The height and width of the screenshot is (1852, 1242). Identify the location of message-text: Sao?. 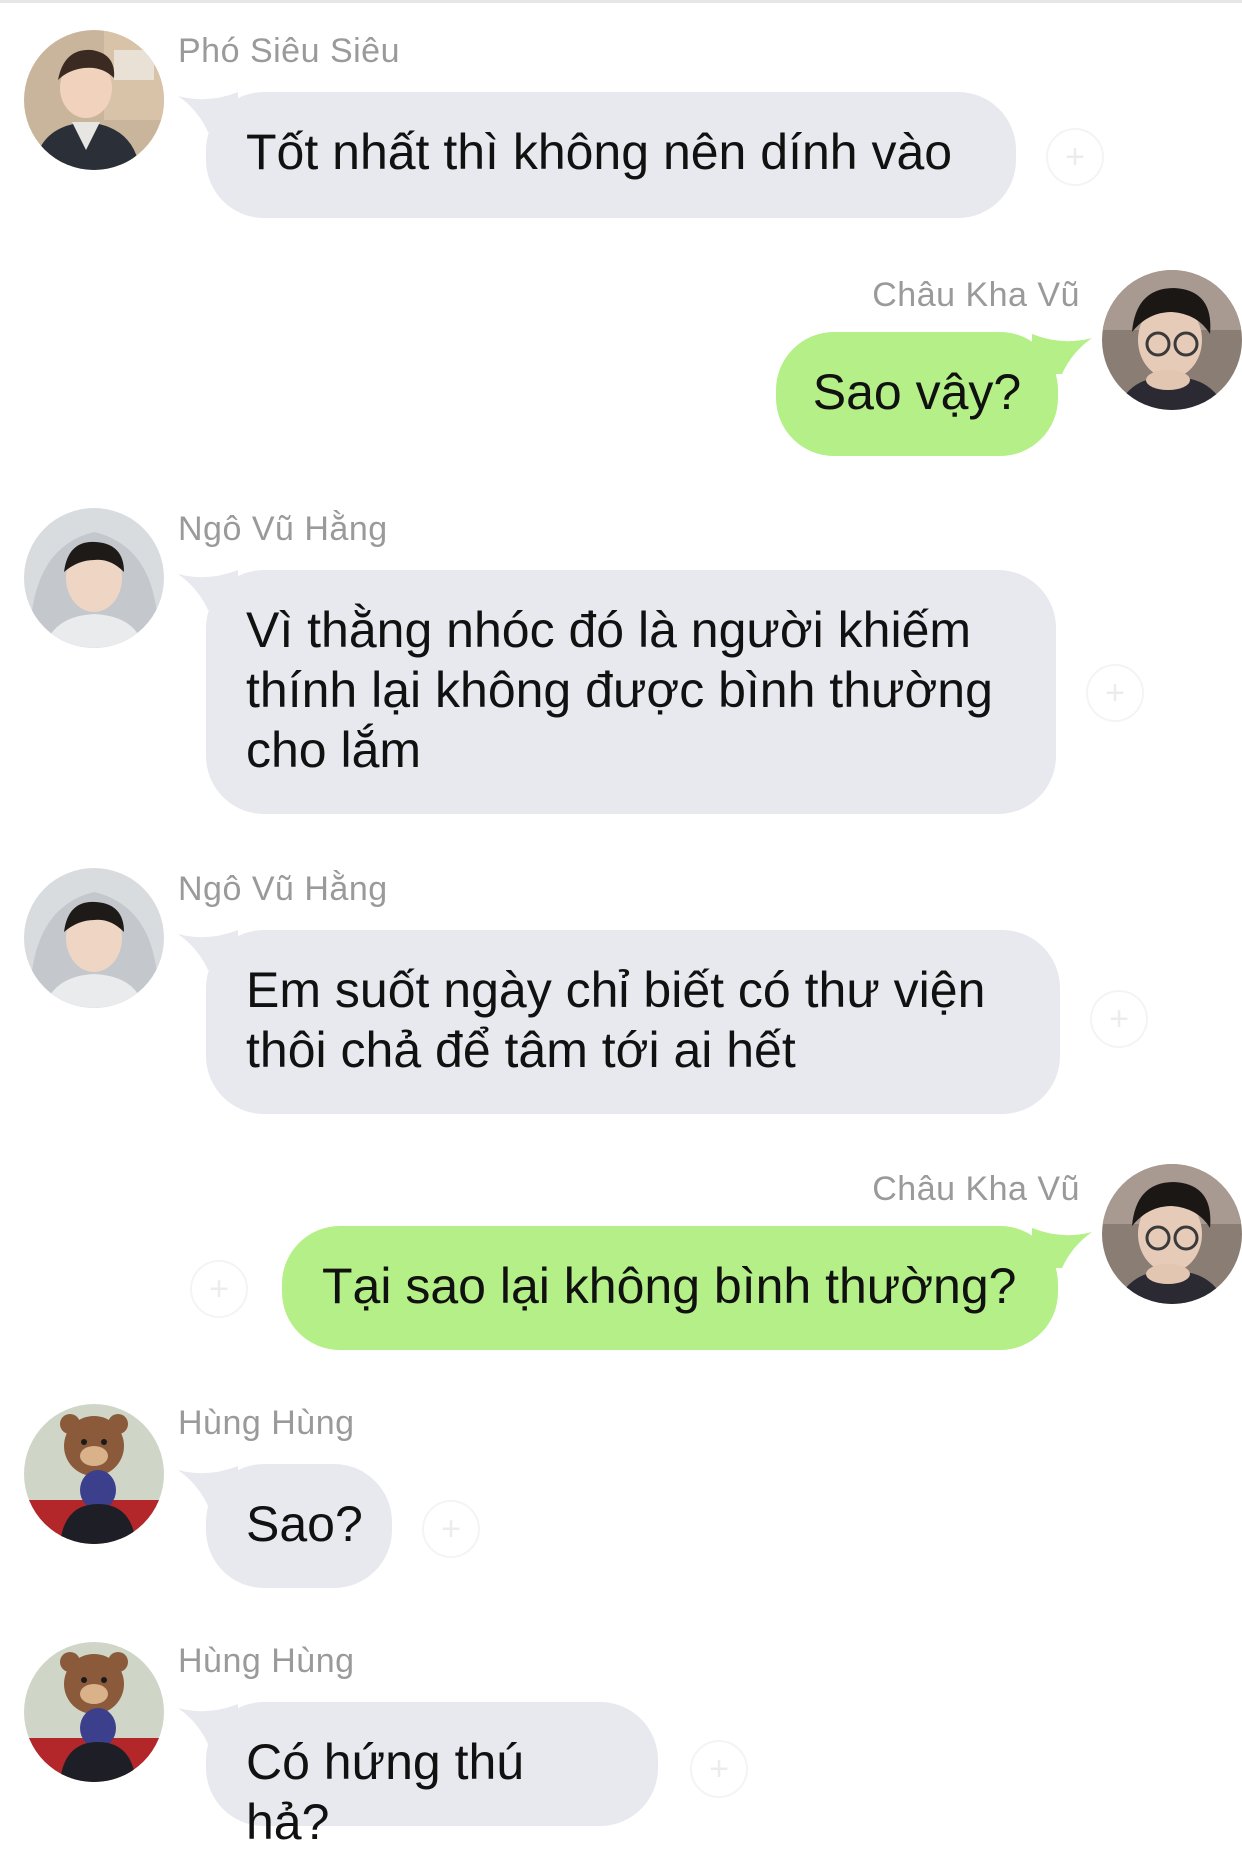
(304, 1524).